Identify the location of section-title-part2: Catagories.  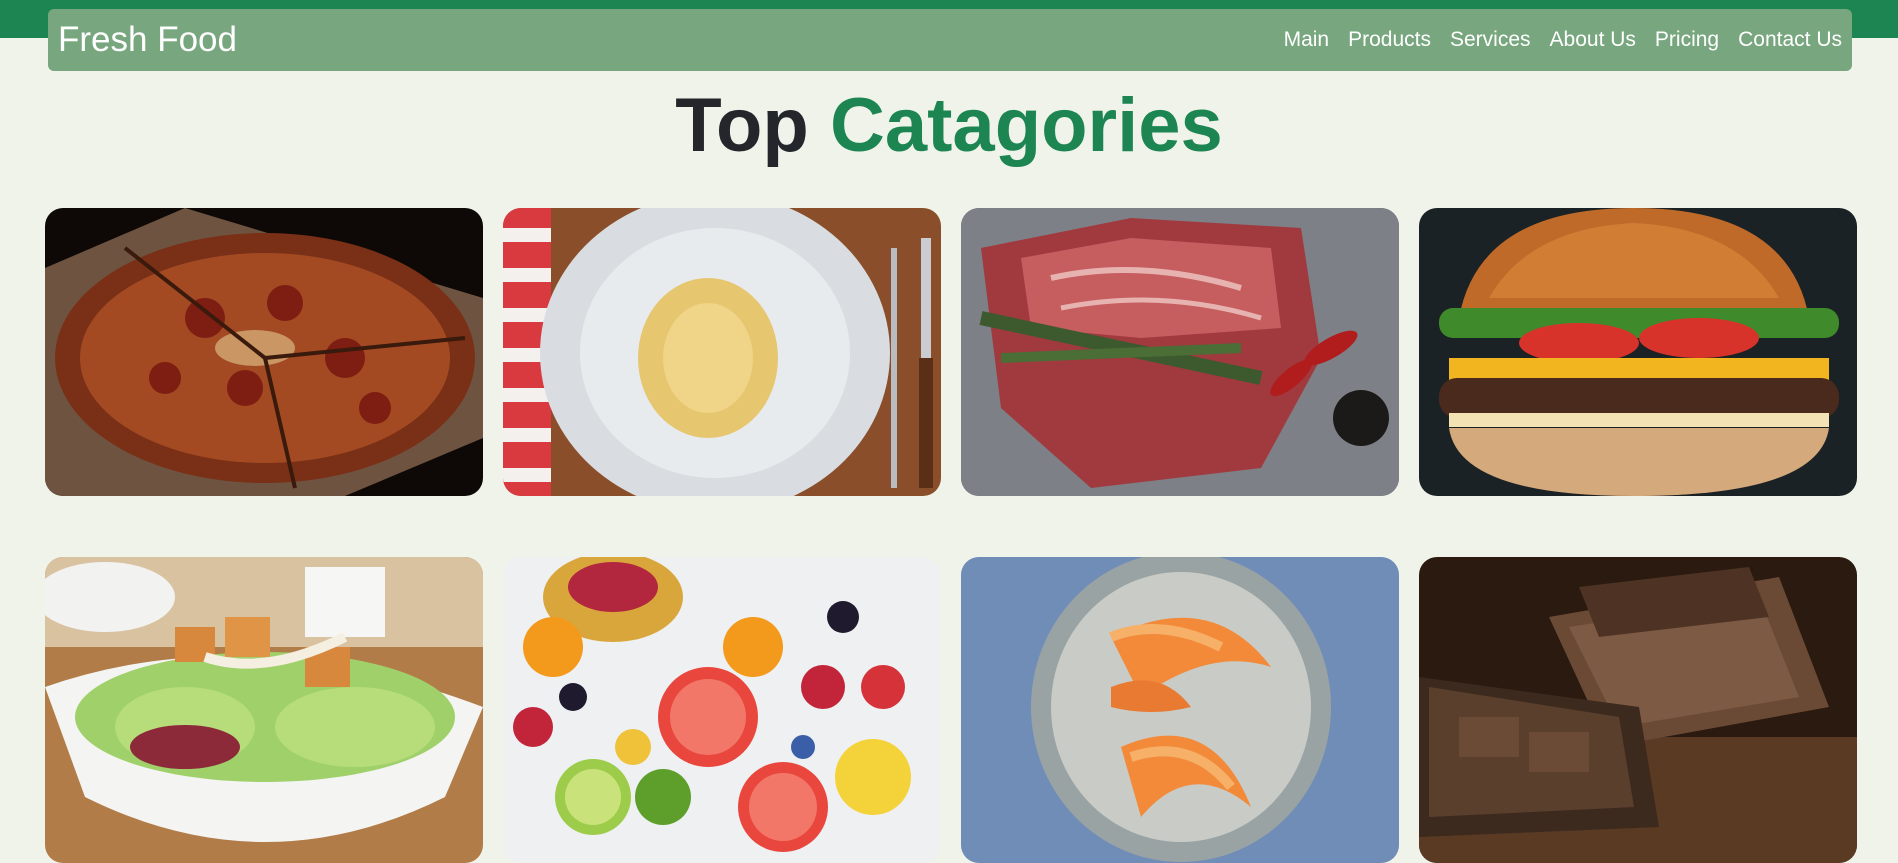
(1026, 125).